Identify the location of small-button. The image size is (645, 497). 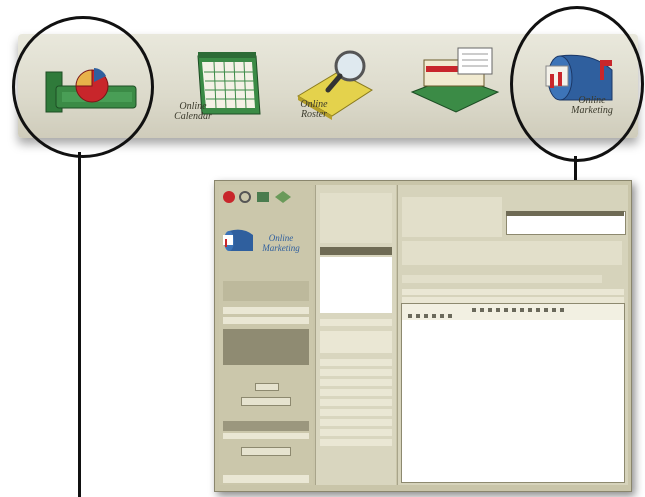
(267, 387).